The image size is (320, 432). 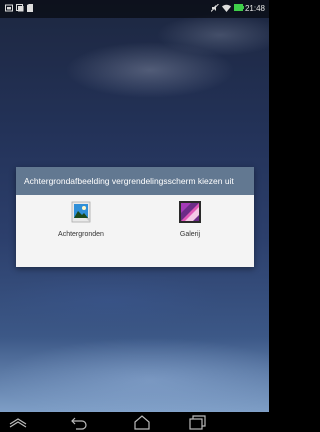 I want to click on recent-apps-icon, so click(x=197, y=422).